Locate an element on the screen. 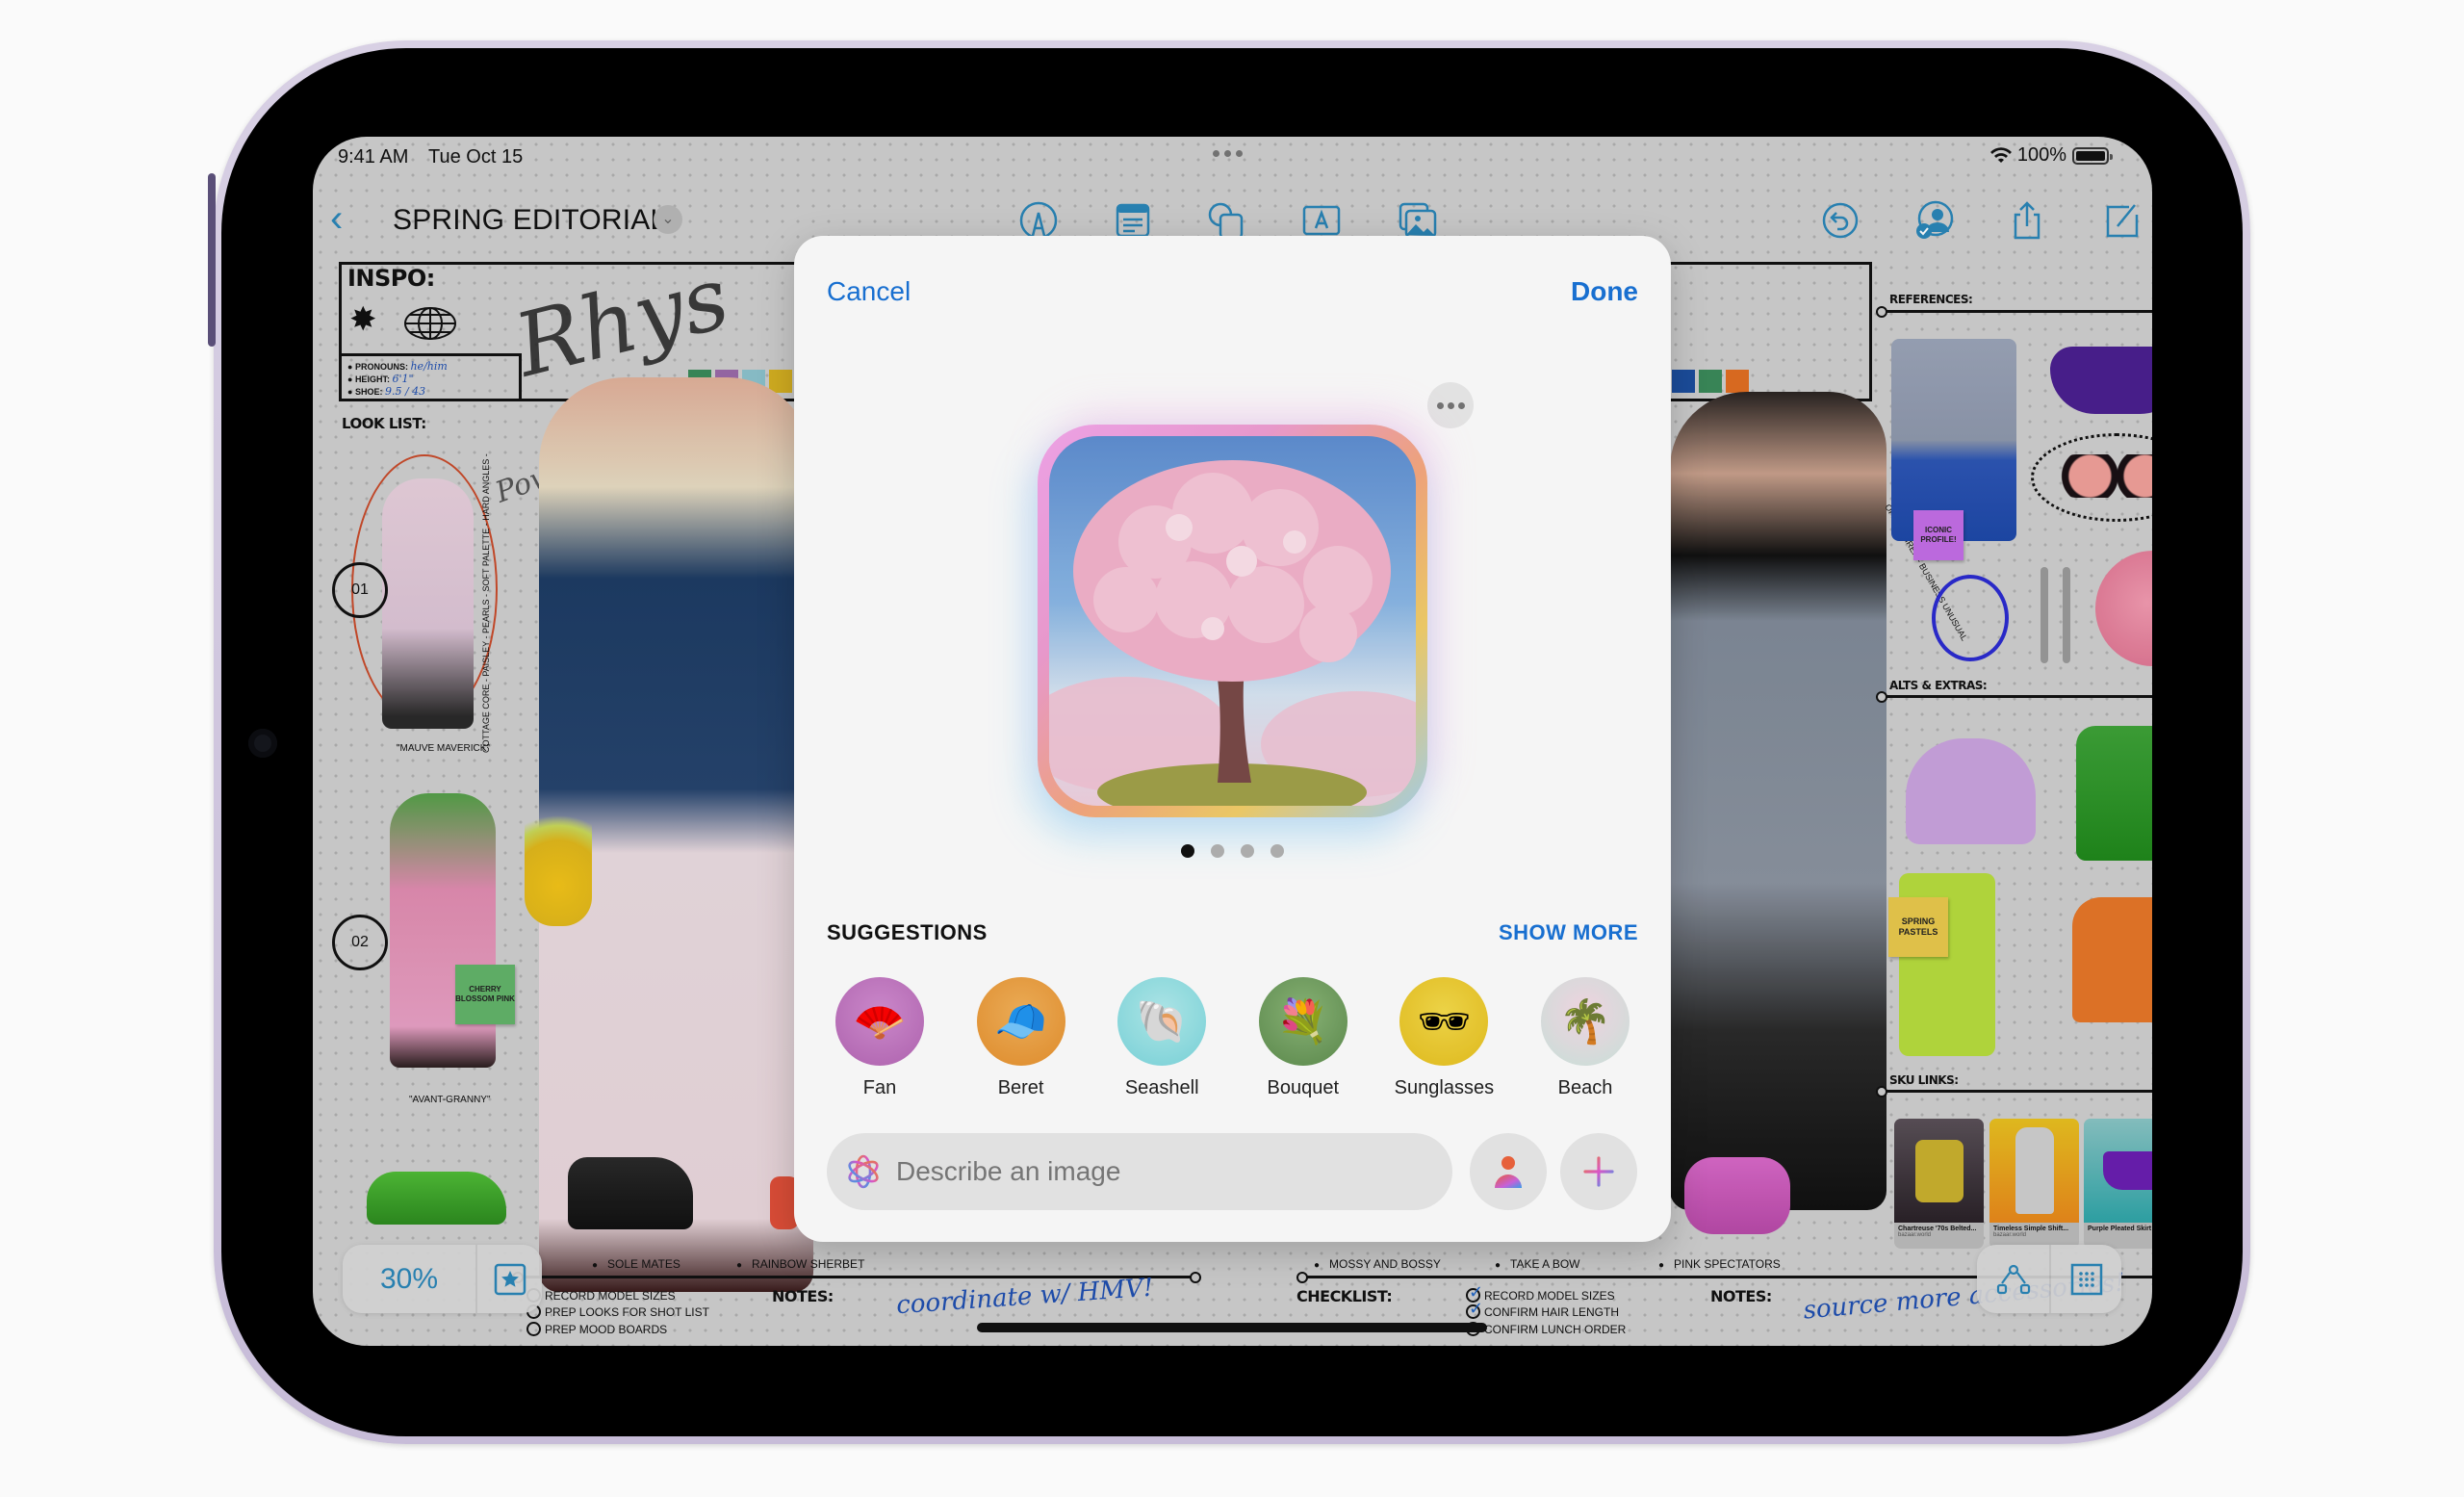 The height and width of the screenshot is (1497, 2464). sku-card: Chartreuse '70s Belted... bazaar.world is located at coordinates (1939, 1184).